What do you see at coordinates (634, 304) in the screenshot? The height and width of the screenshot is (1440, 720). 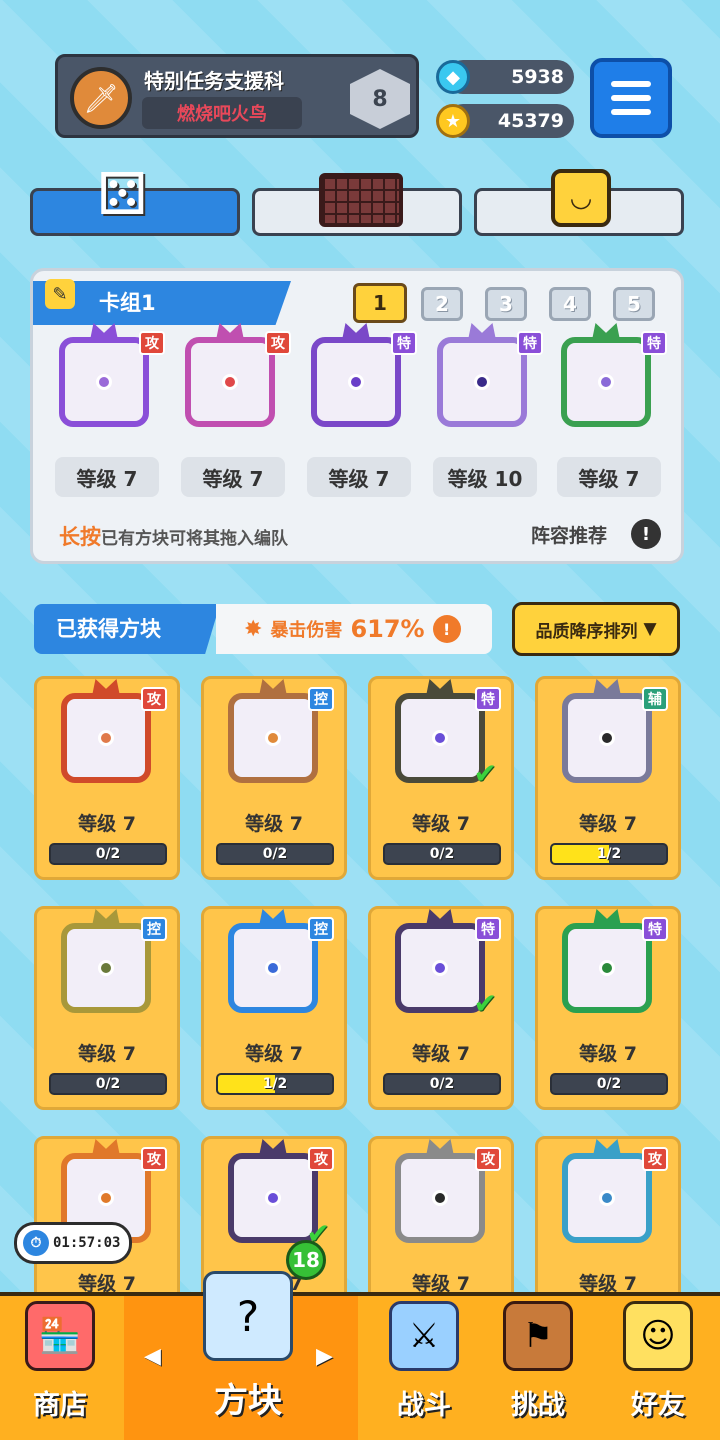 I see `deck-number-5: 5` at bounding box center [634, 304].